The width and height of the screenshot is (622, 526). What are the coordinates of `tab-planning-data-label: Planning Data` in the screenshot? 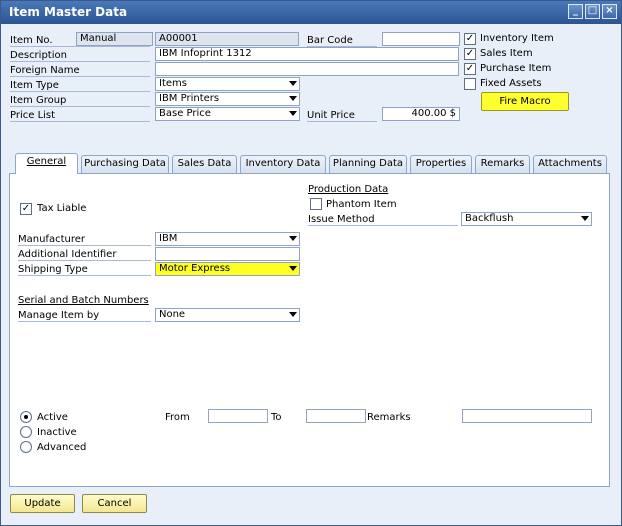 It's located at (368, 163).